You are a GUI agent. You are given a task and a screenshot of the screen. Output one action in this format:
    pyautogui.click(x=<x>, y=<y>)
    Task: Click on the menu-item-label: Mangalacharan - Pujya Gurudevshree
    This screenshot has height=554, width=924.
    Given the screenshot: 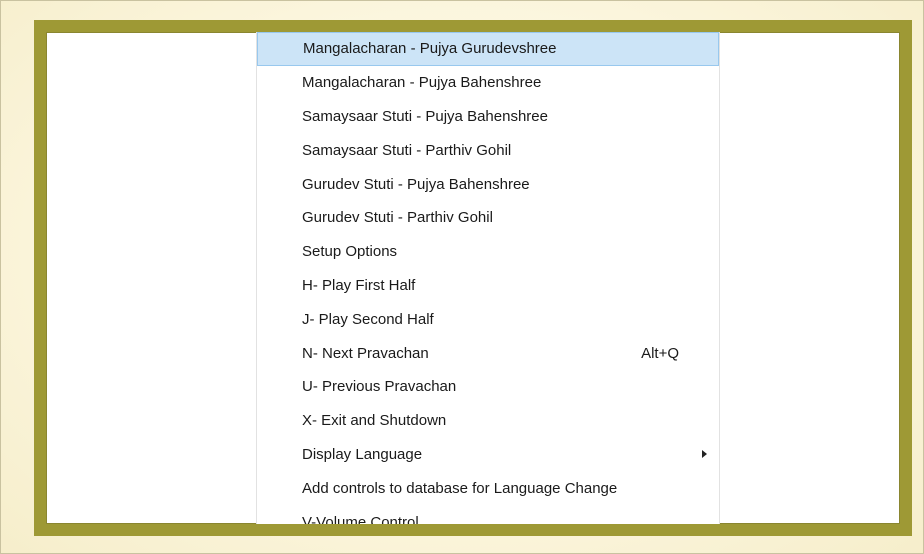 What is the action you would take?
    pyautogui.click(x=430, y=49)
    